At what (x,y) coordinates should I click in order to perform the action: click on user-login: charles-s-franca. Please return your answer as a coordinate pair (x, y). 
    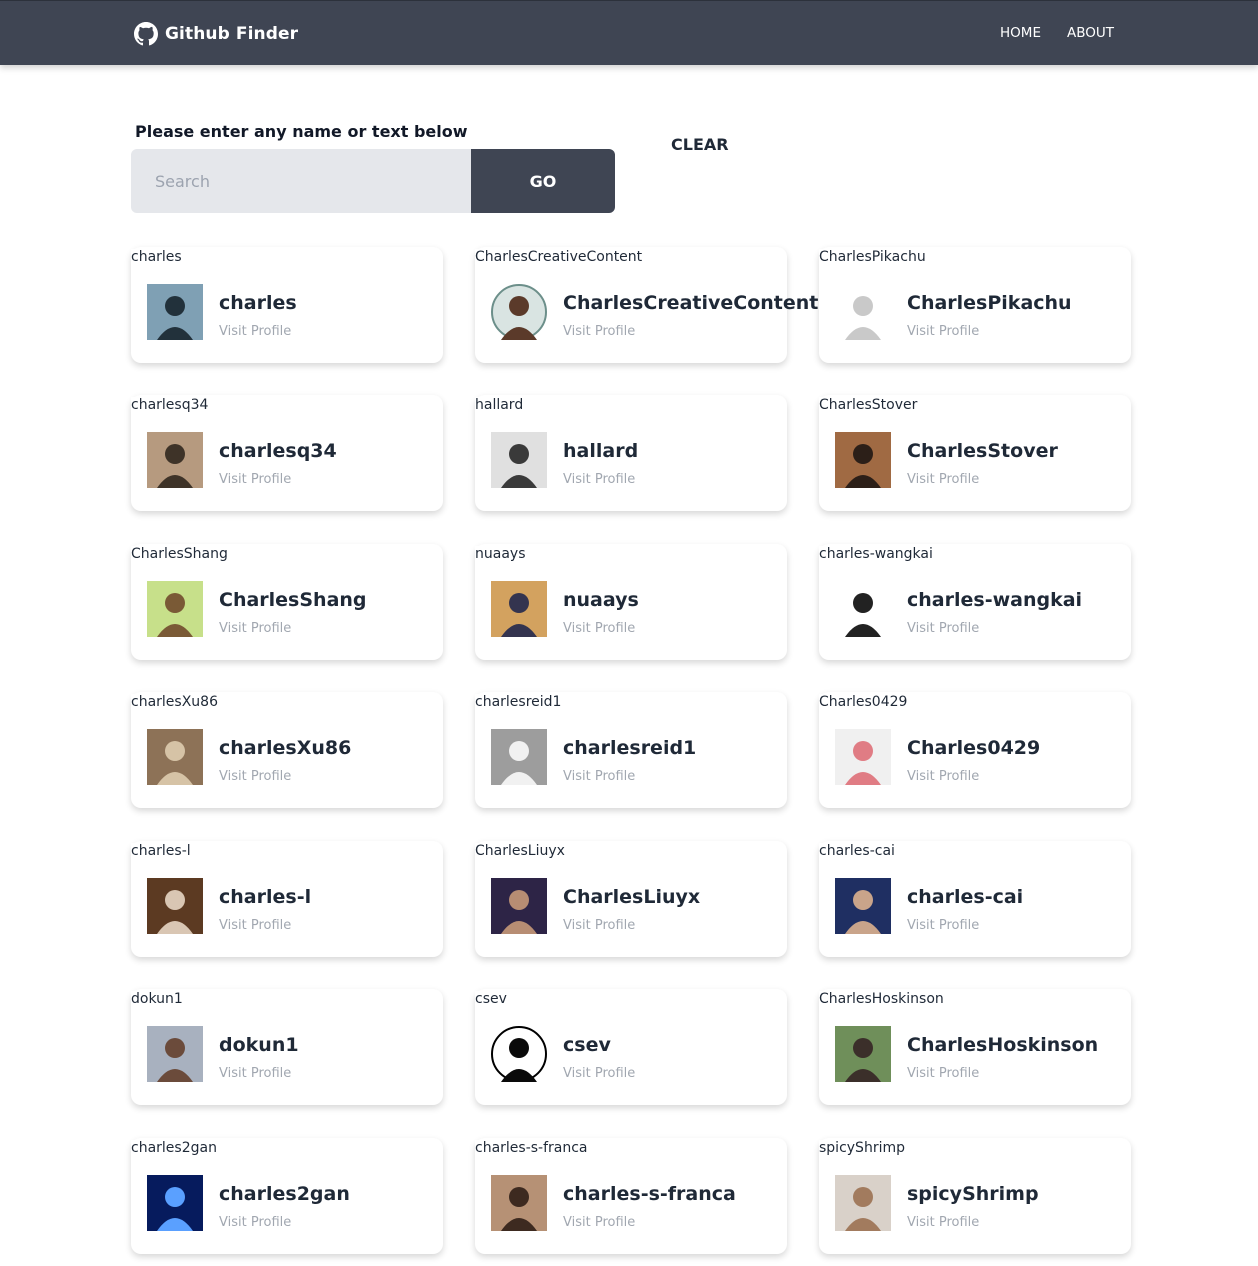
    Looking at the image, I should click on (649, 1194).